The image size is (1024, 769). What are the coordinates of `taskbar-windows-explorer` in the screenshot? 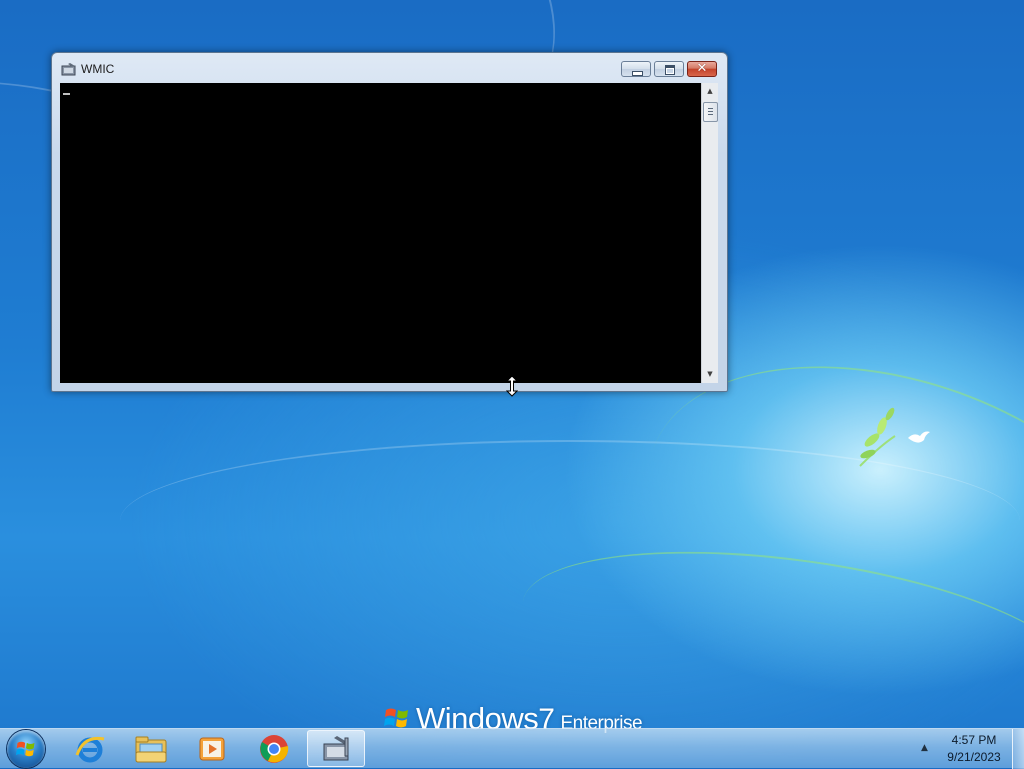 It's located at (151, 748).